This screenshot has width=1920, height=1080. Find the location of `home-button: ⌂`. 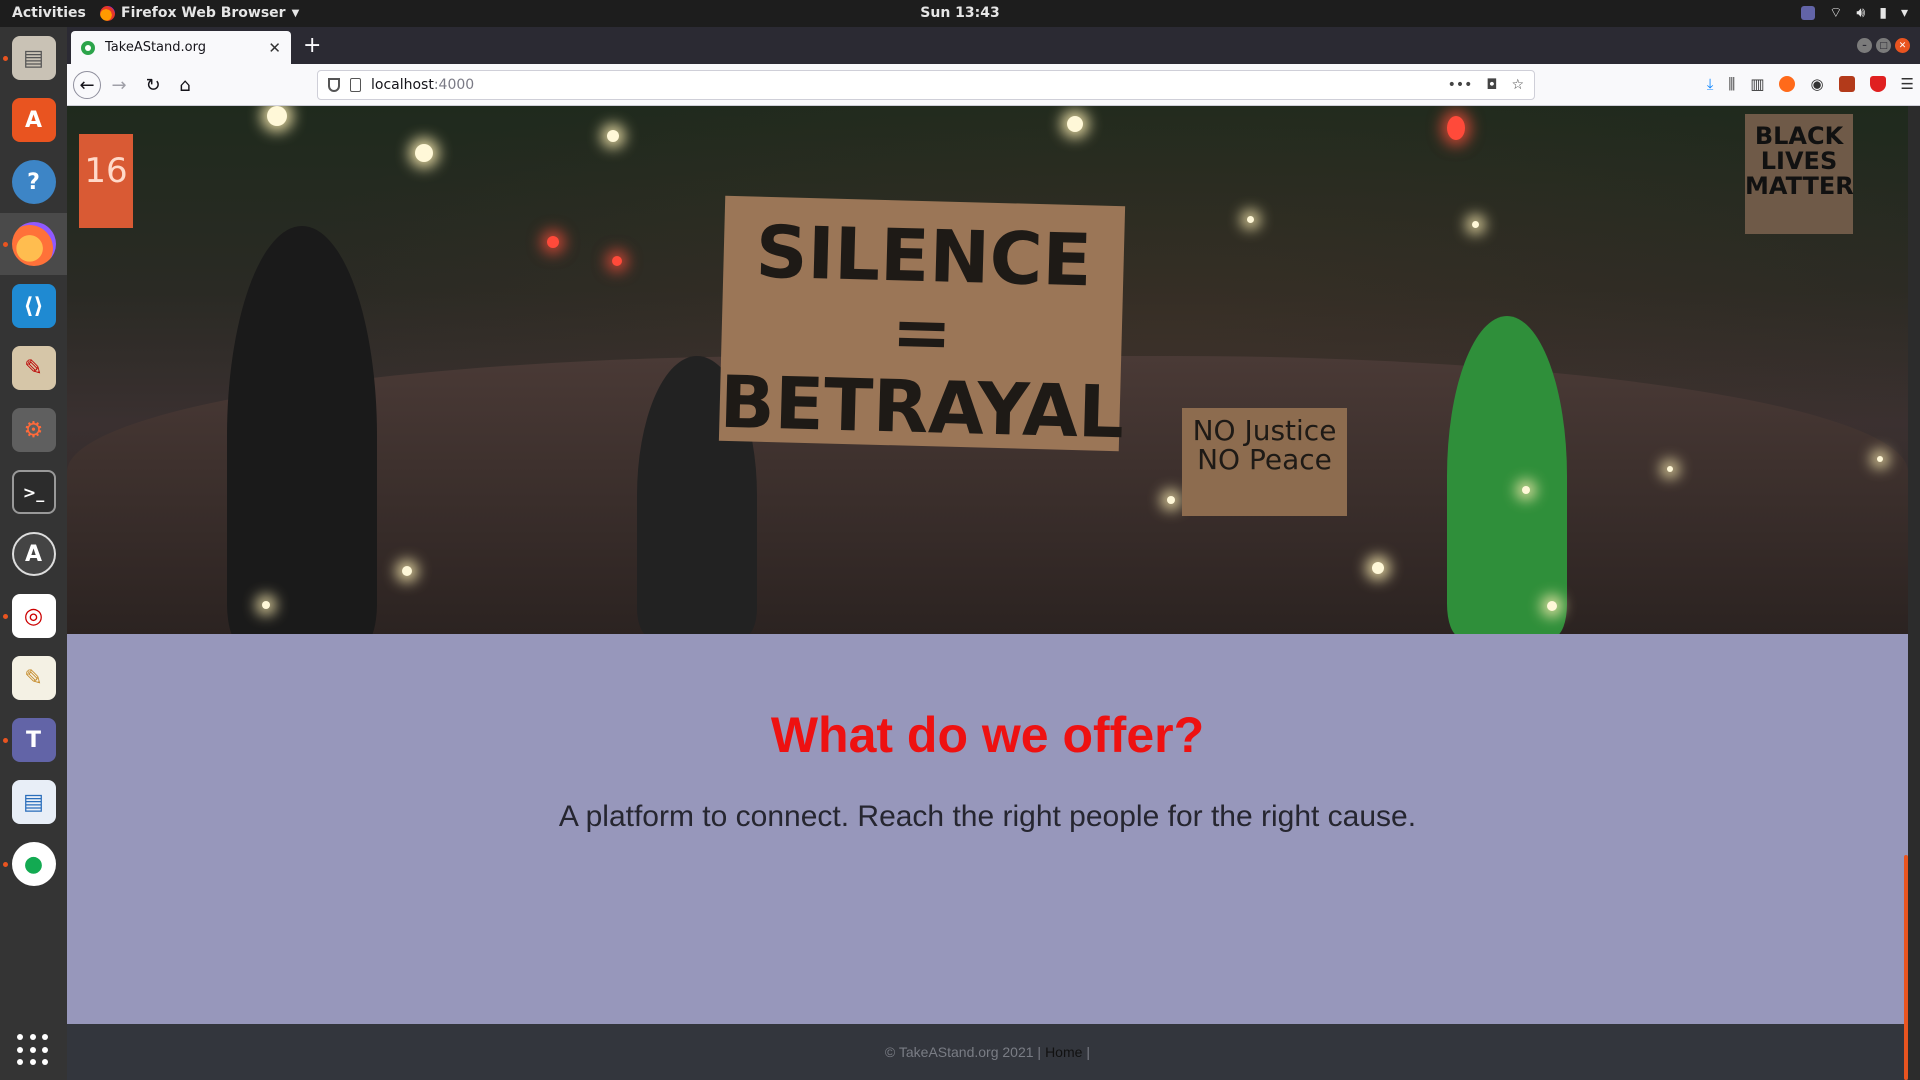

home-button: ⌂ is located at coordinates (185, 85).